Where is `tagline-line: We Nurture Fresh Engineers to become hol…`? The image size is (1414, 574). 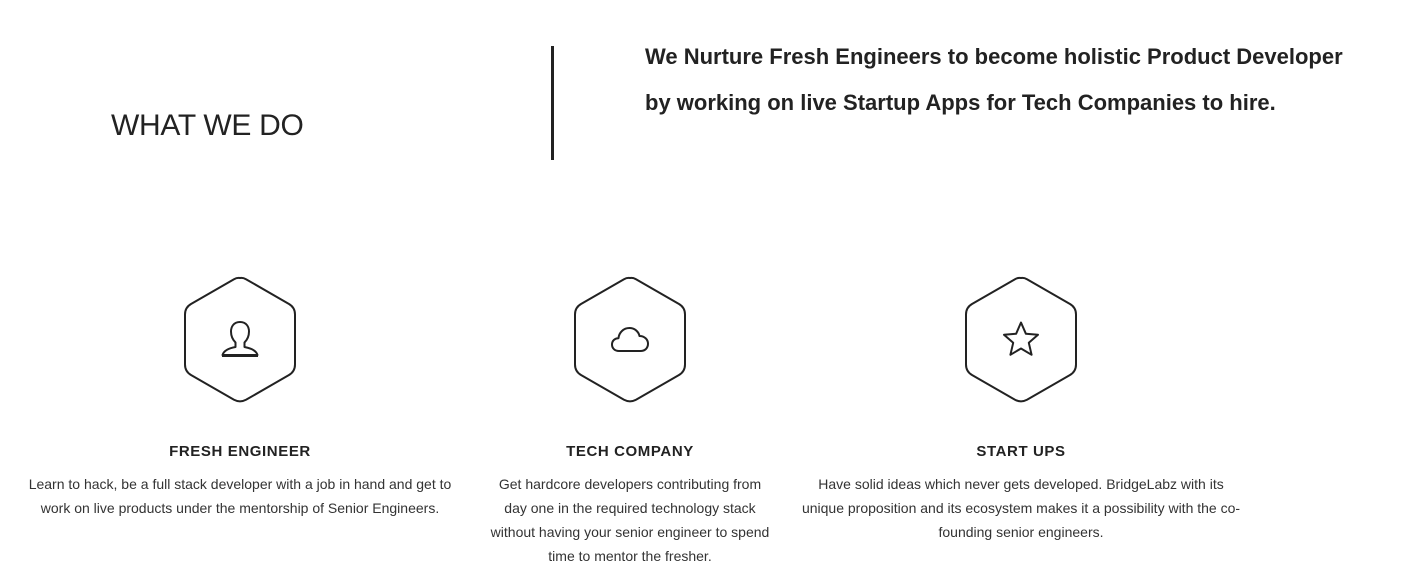
tagline-line: We Nurture Fresh Engineers to become hol… is located at coordinates (994, 56).